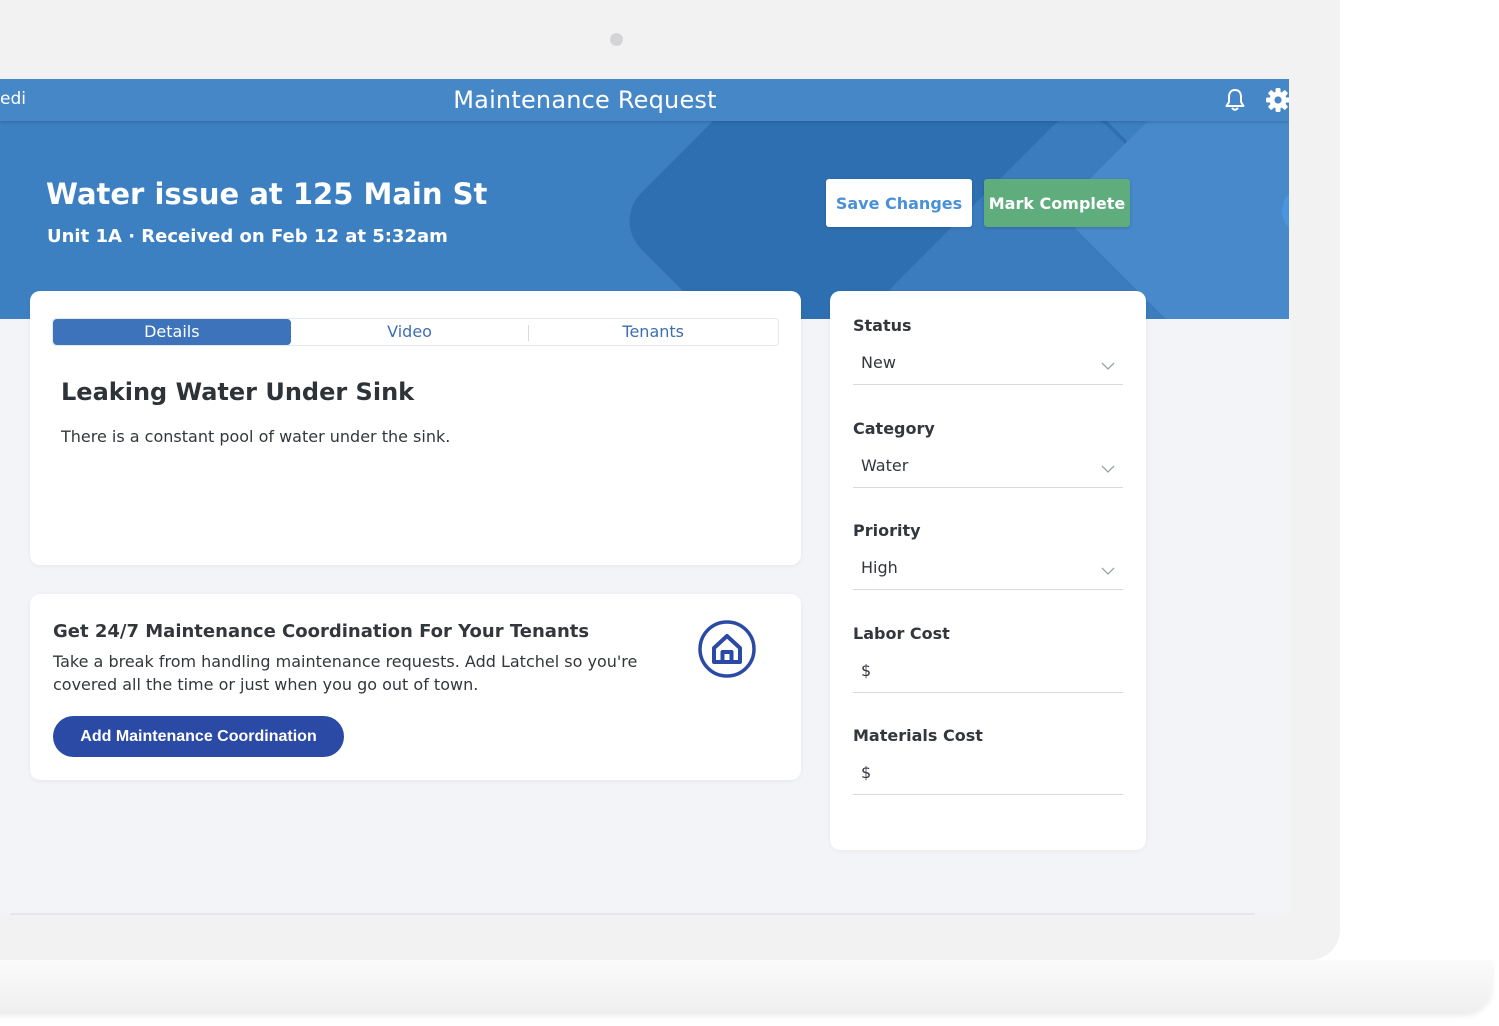 The image size is (1499, 1026). Describe the element at coordinates (988, 365) in the screenshot. I see `status-select: New` at that location.